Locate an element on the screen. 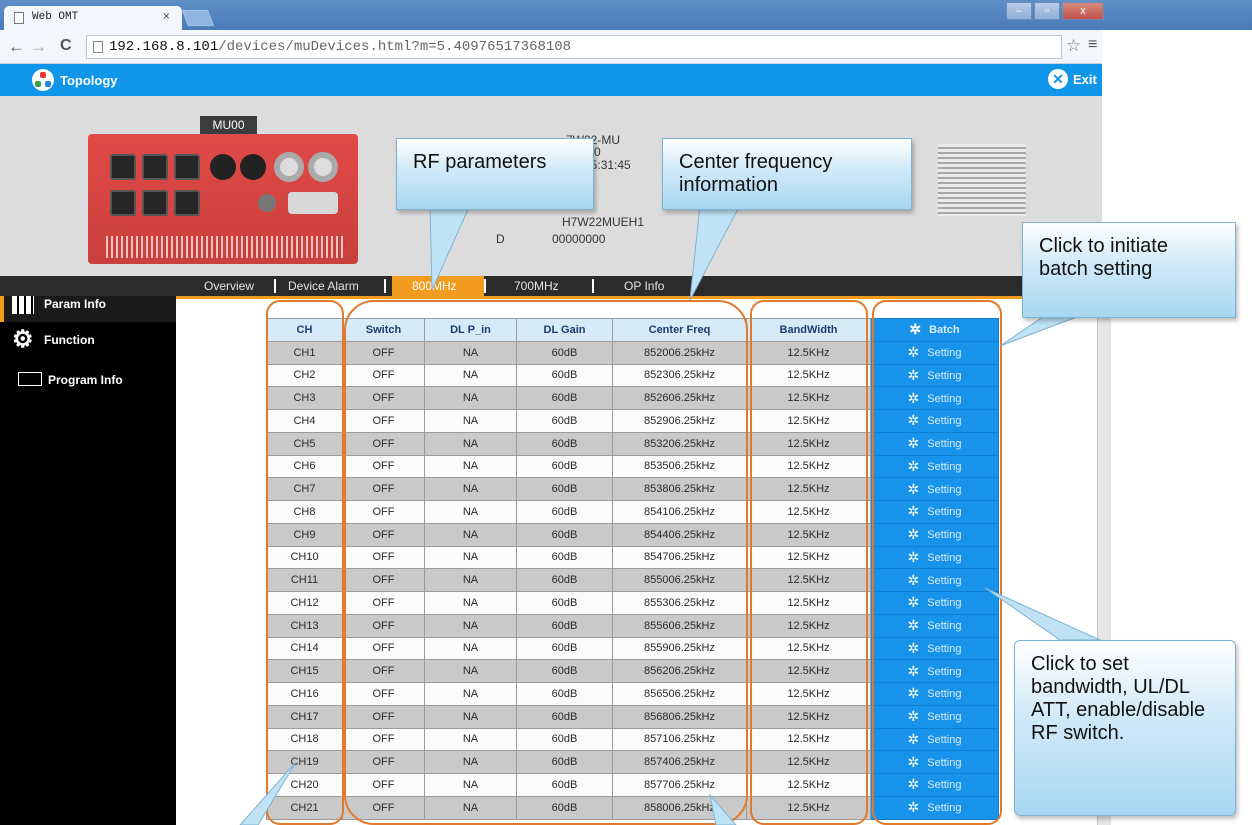 The width and height of the screenshot is (1252, 825). topology-button: Topology is located at coordinates (75, 80).